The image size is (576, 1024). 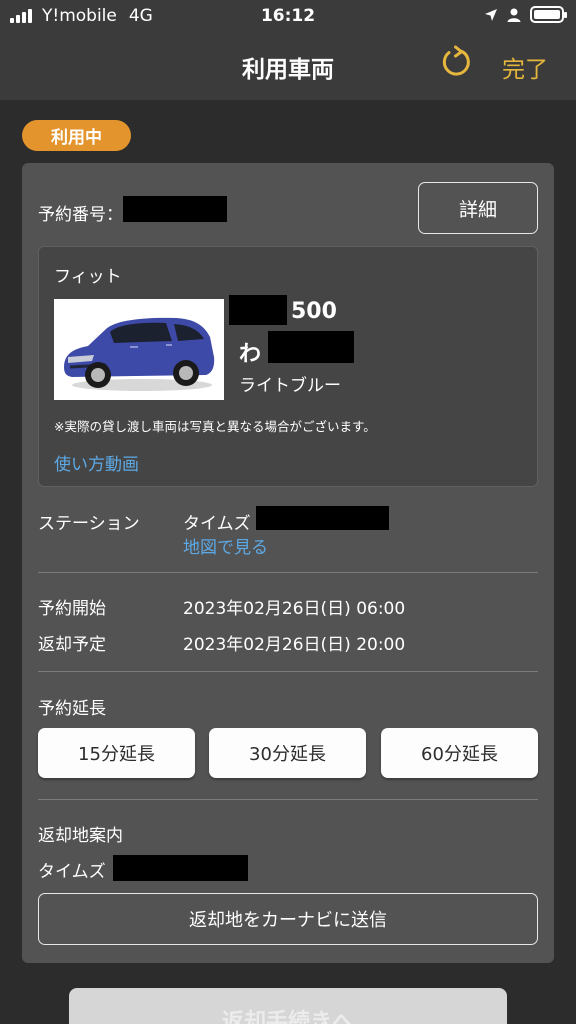 I want to click on car-color: ライトブルー, so click(x=290, y=386).